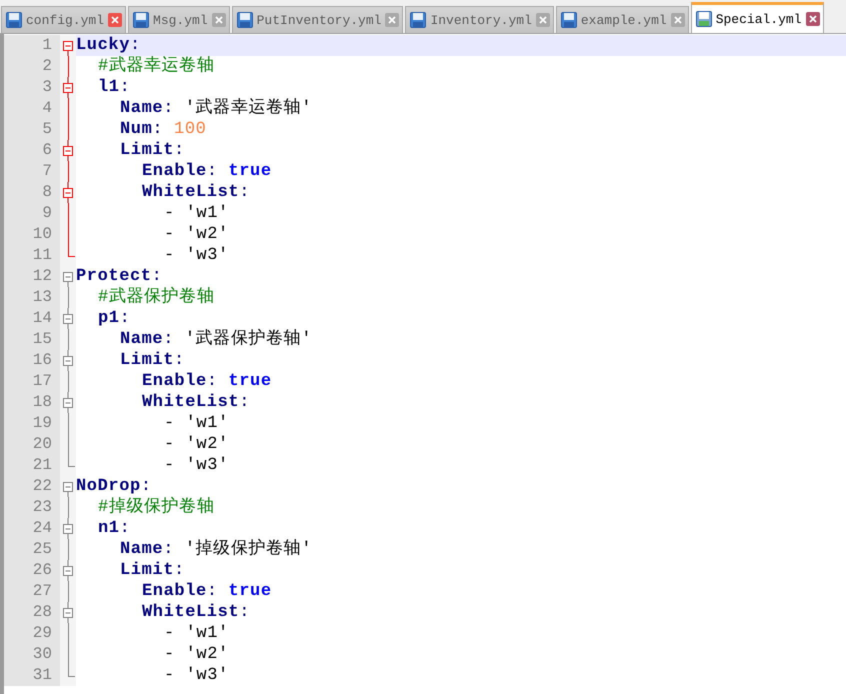 This screenshot has width=846, height=694. Describe the element at coordinates (108, 45) in the screenshot. I see `code-line: Lucky:` at that location.